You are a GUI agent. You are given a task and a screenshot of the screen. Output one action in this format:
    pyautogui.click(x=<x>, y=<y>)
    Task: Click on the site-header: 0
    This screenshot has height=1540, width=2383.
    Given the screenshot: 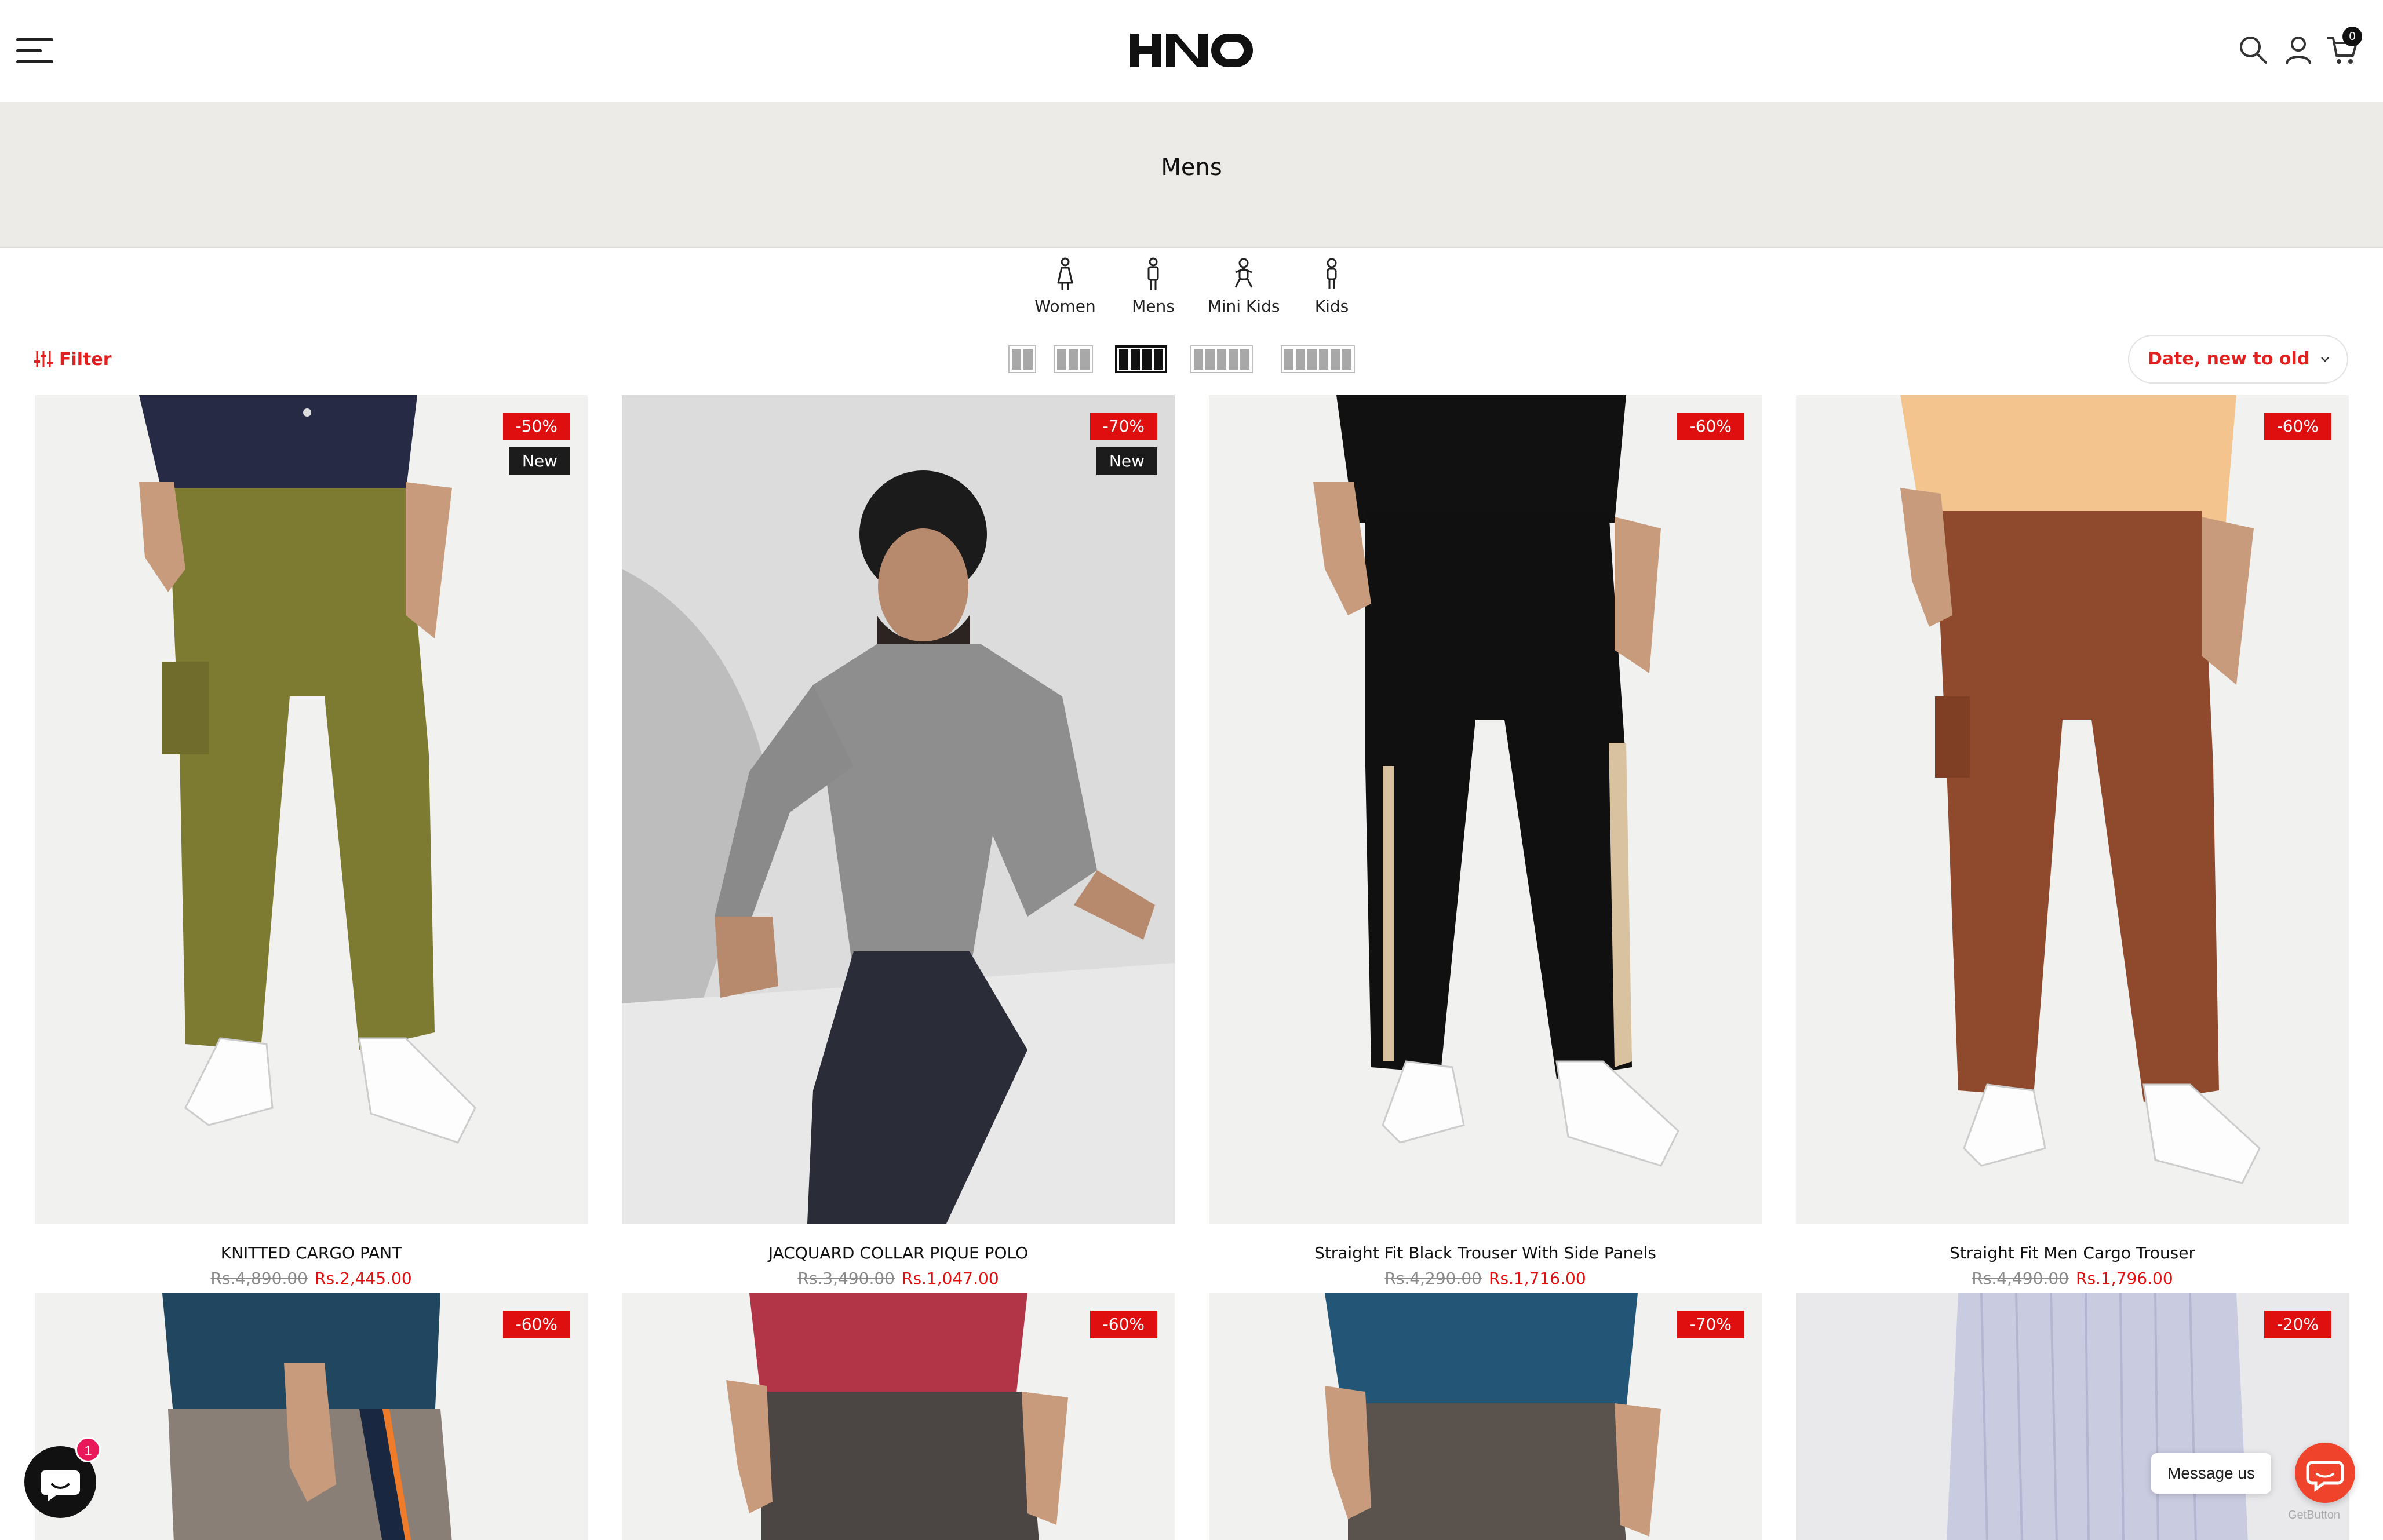 What is the action you would take?
    pyautogui.click(x=1191, y=51)
    